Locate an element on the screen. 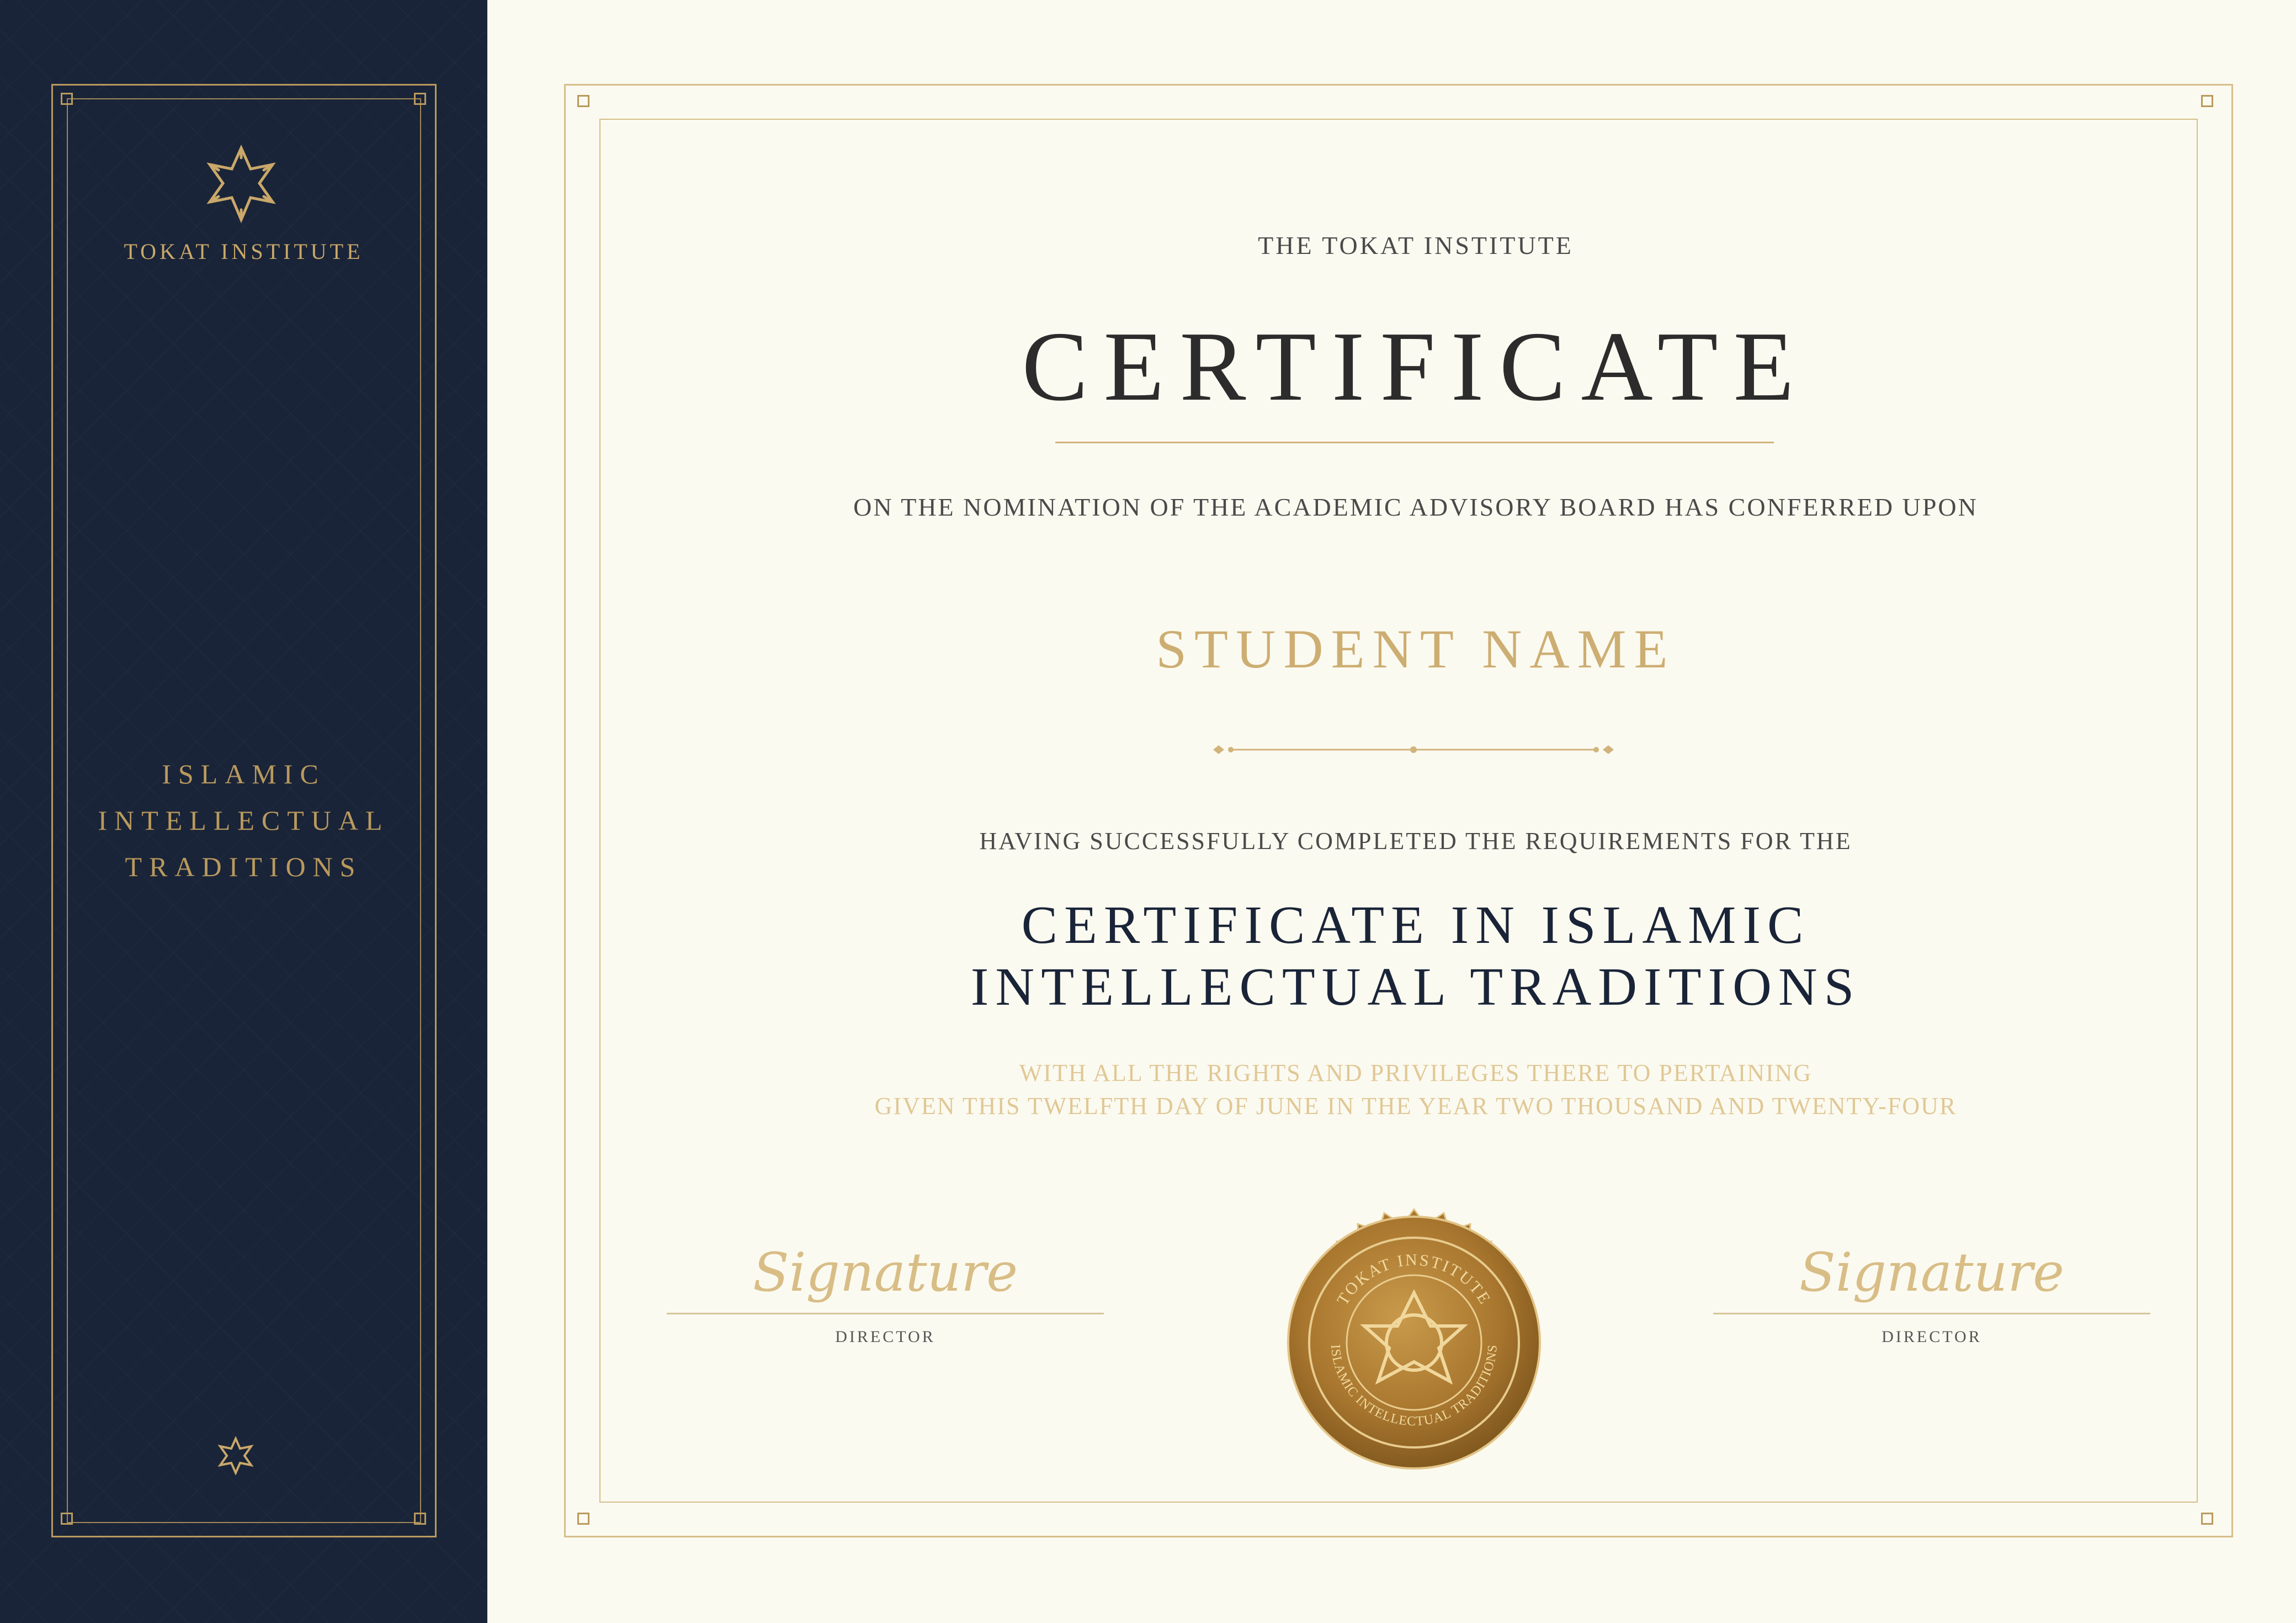 The width and height of the screenshot is (2296, 1623). small-star-icon is located at coordinates (235, 1455).